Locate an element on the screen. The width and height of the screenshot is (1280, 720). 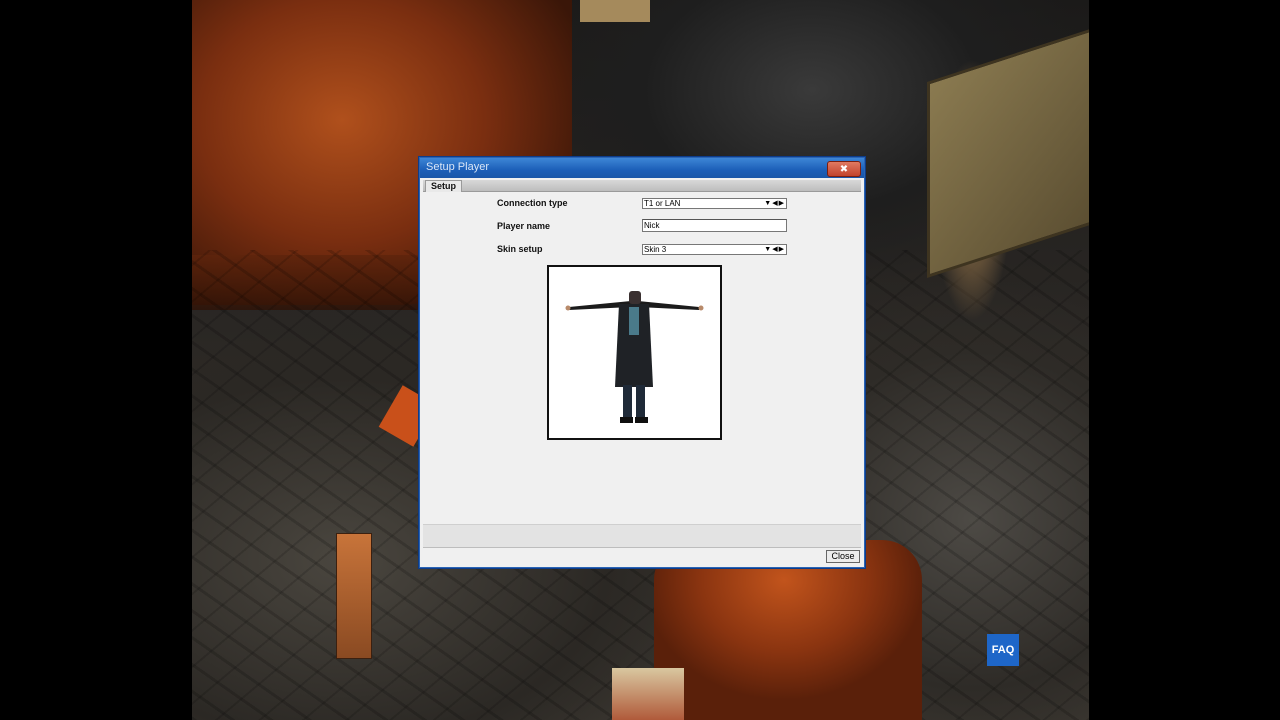
tab-strip: Setup is located at coordinates (642, 186).